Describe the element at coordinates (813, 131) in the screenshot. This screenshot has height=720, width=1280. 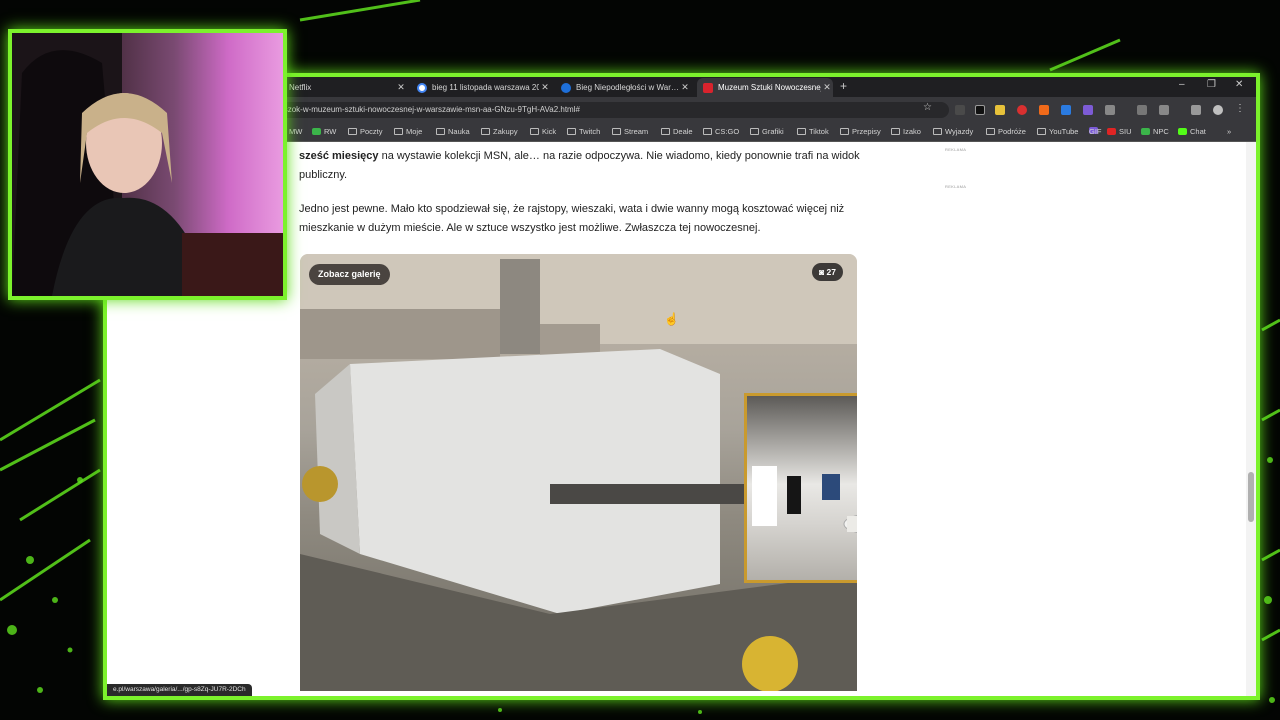
I see `bookmark-folder: Tiktok` at that location.